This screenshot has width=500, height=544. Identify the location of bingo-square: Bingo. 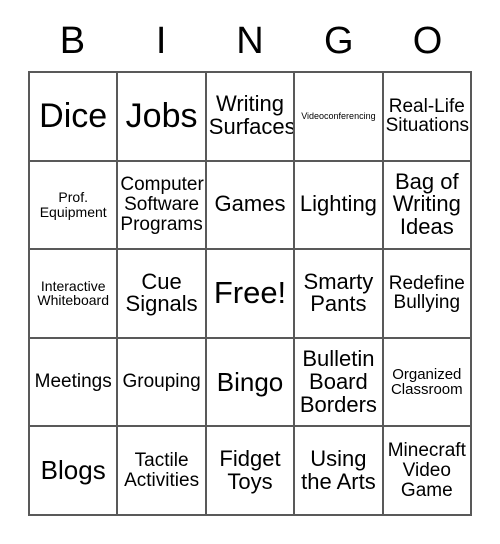
(251, 383).